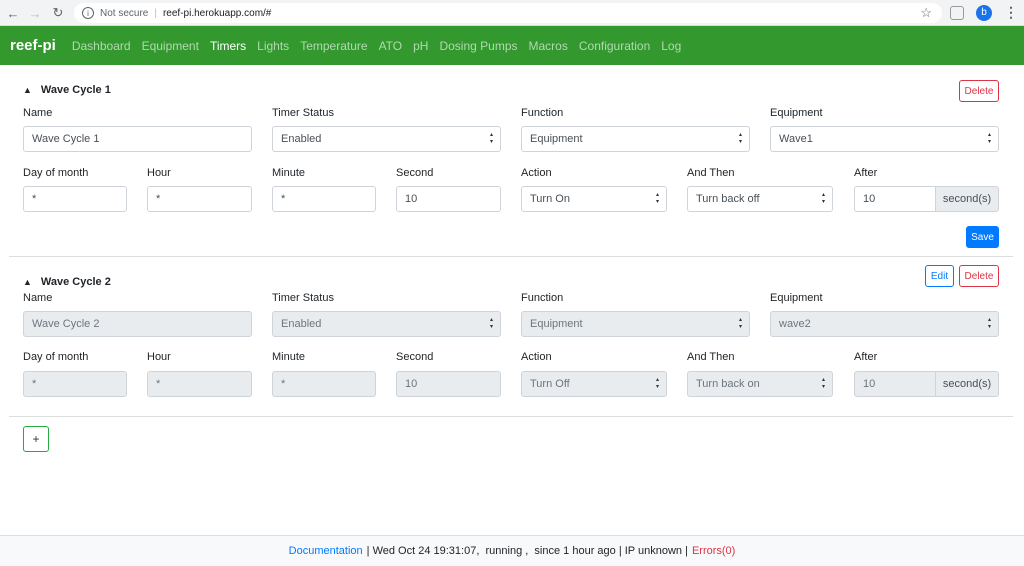 Image resolution: width=1024 pixels, height=566 pixels. I want to click on edit-button: Edit, so click(939, 276).